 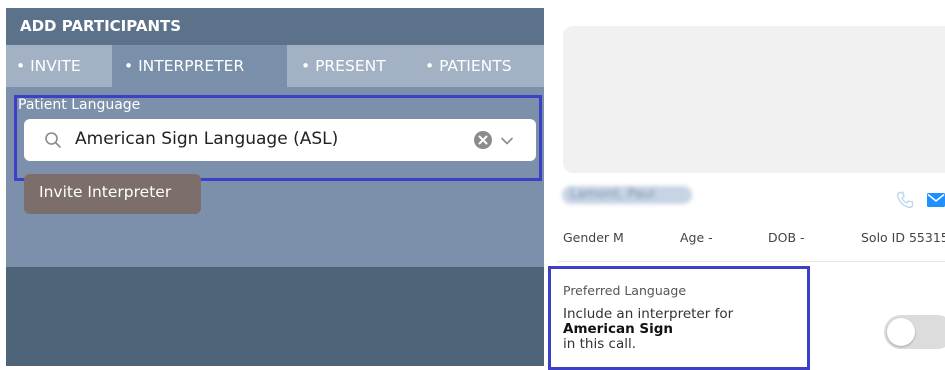 I want to click on clear-icon, so click(x=483, y=140).